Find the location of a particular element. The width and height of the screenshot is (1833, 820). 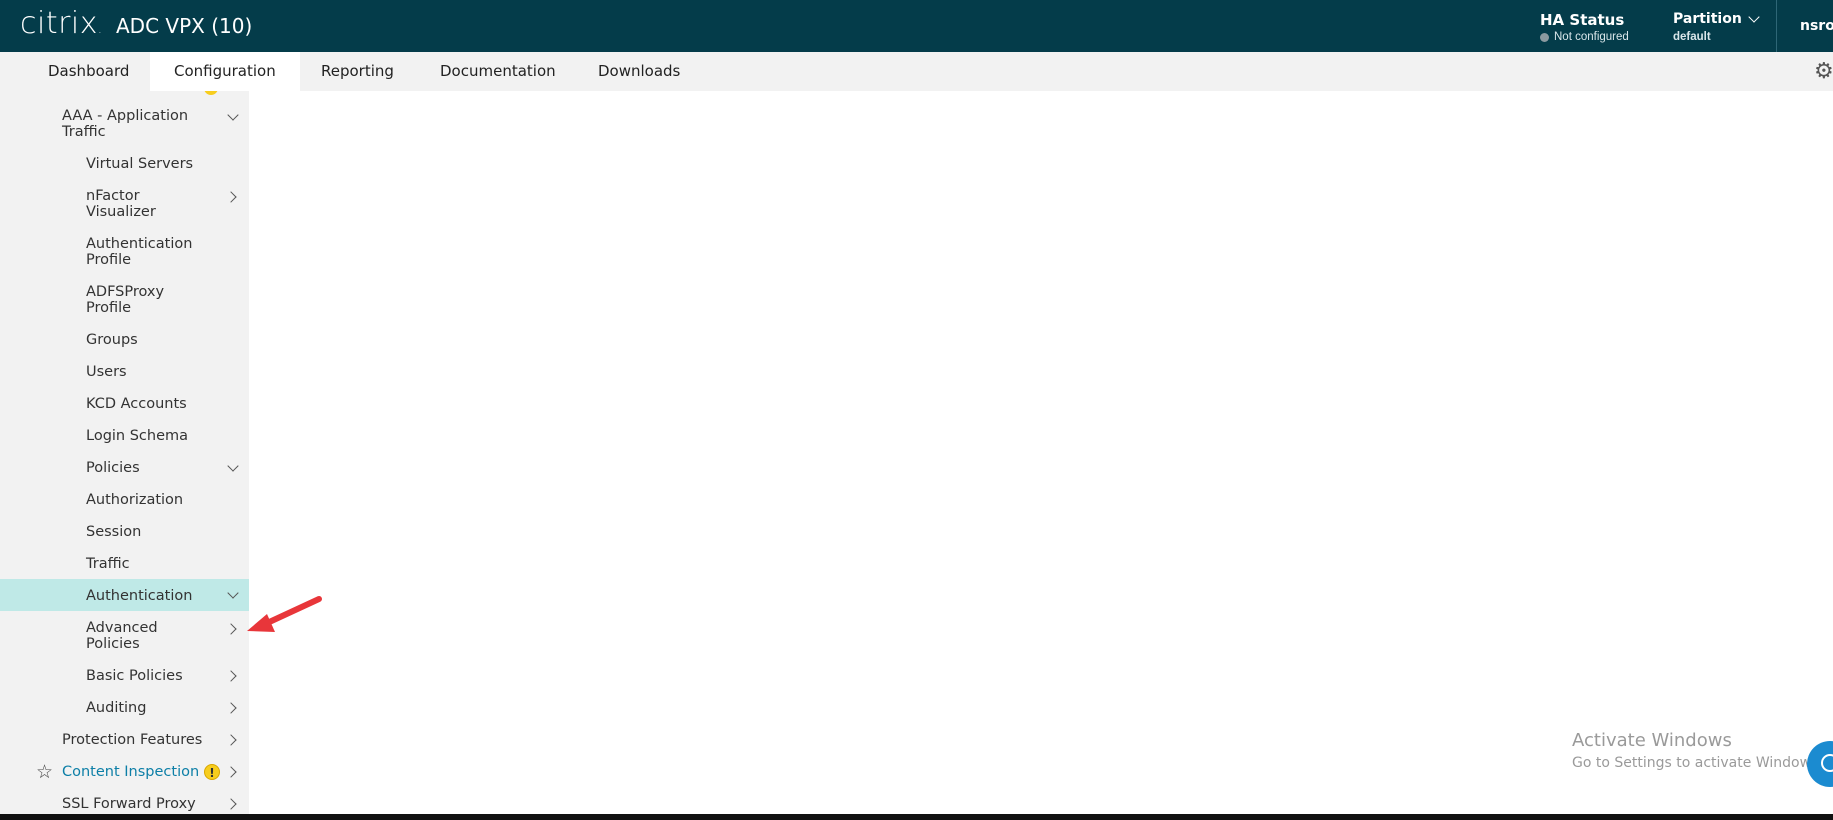

user-menu: nsroot is located at coordinates (1816, 26).